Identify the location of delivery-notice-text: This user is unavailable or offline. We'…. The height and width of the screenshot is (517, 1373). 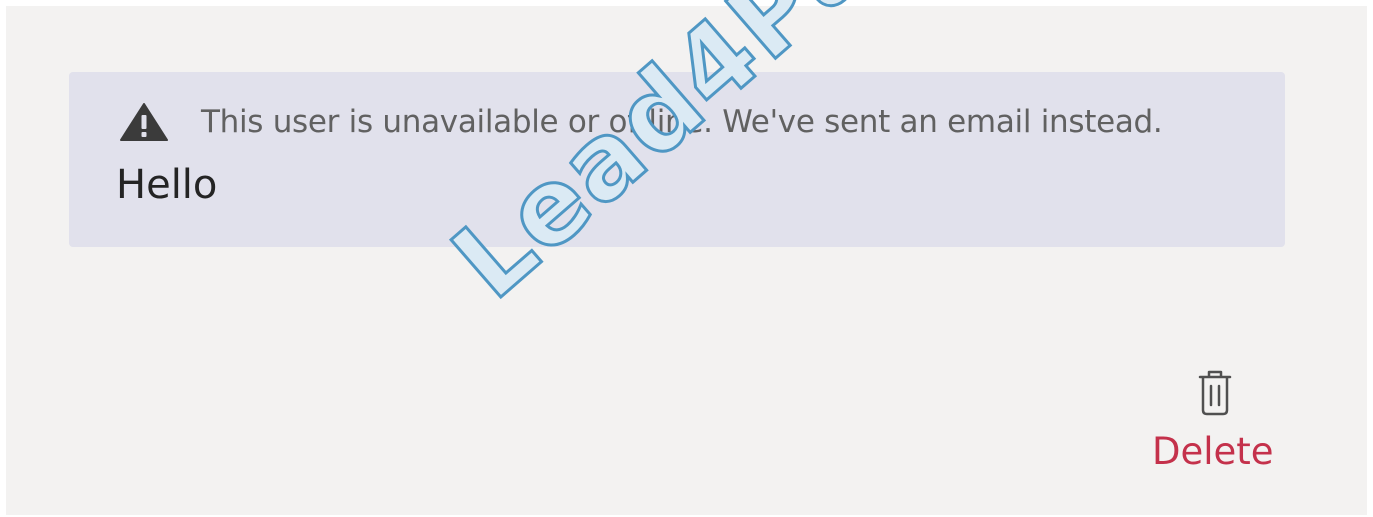
(682, 122).